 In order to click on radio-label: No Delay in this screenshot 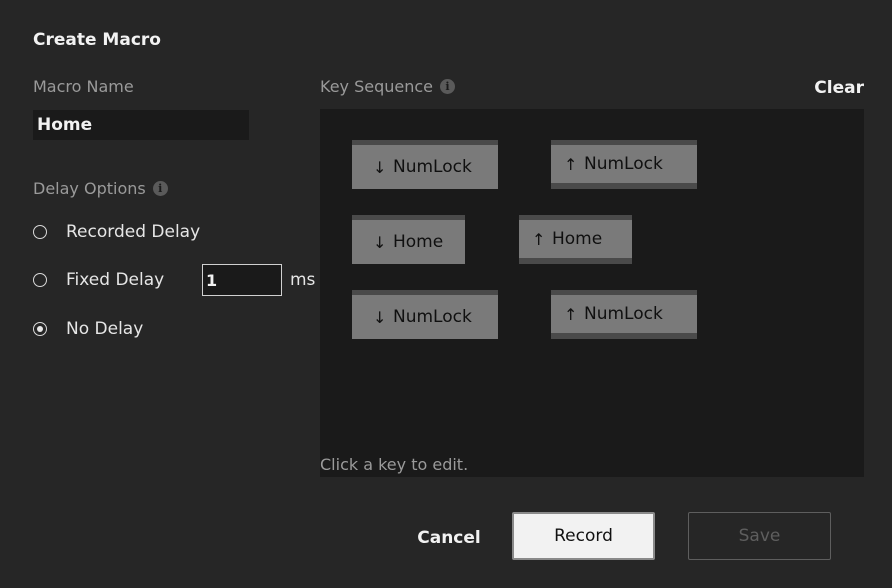, I will do `click(105, 329)`.